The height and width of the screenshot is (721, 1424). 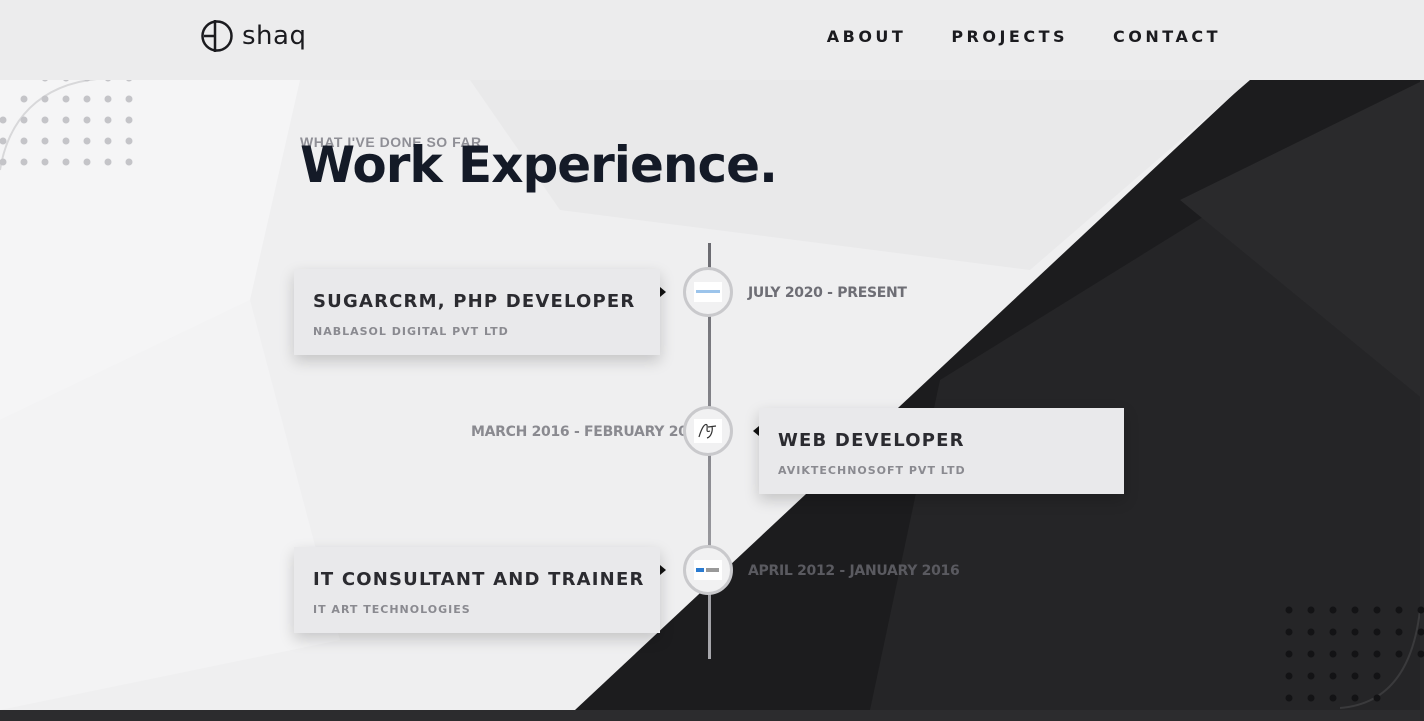 I want to click on main-nav: ABOUT PROJECTS CONTACT, so click(x=1024, y=36).